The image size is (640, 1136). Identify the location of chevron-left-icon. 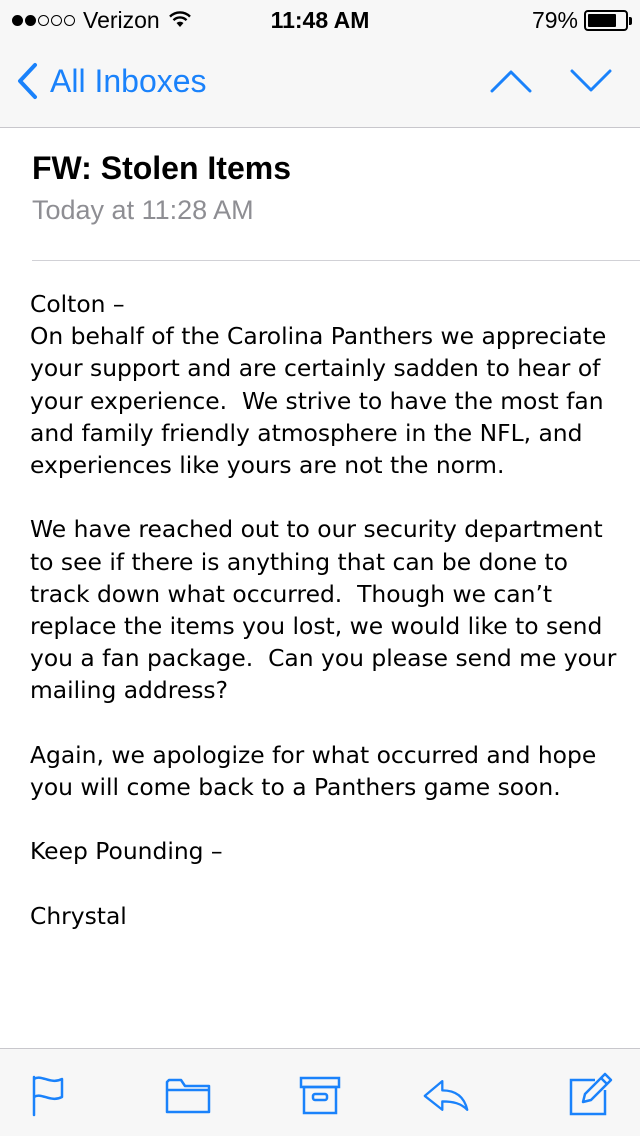
(27, 81).